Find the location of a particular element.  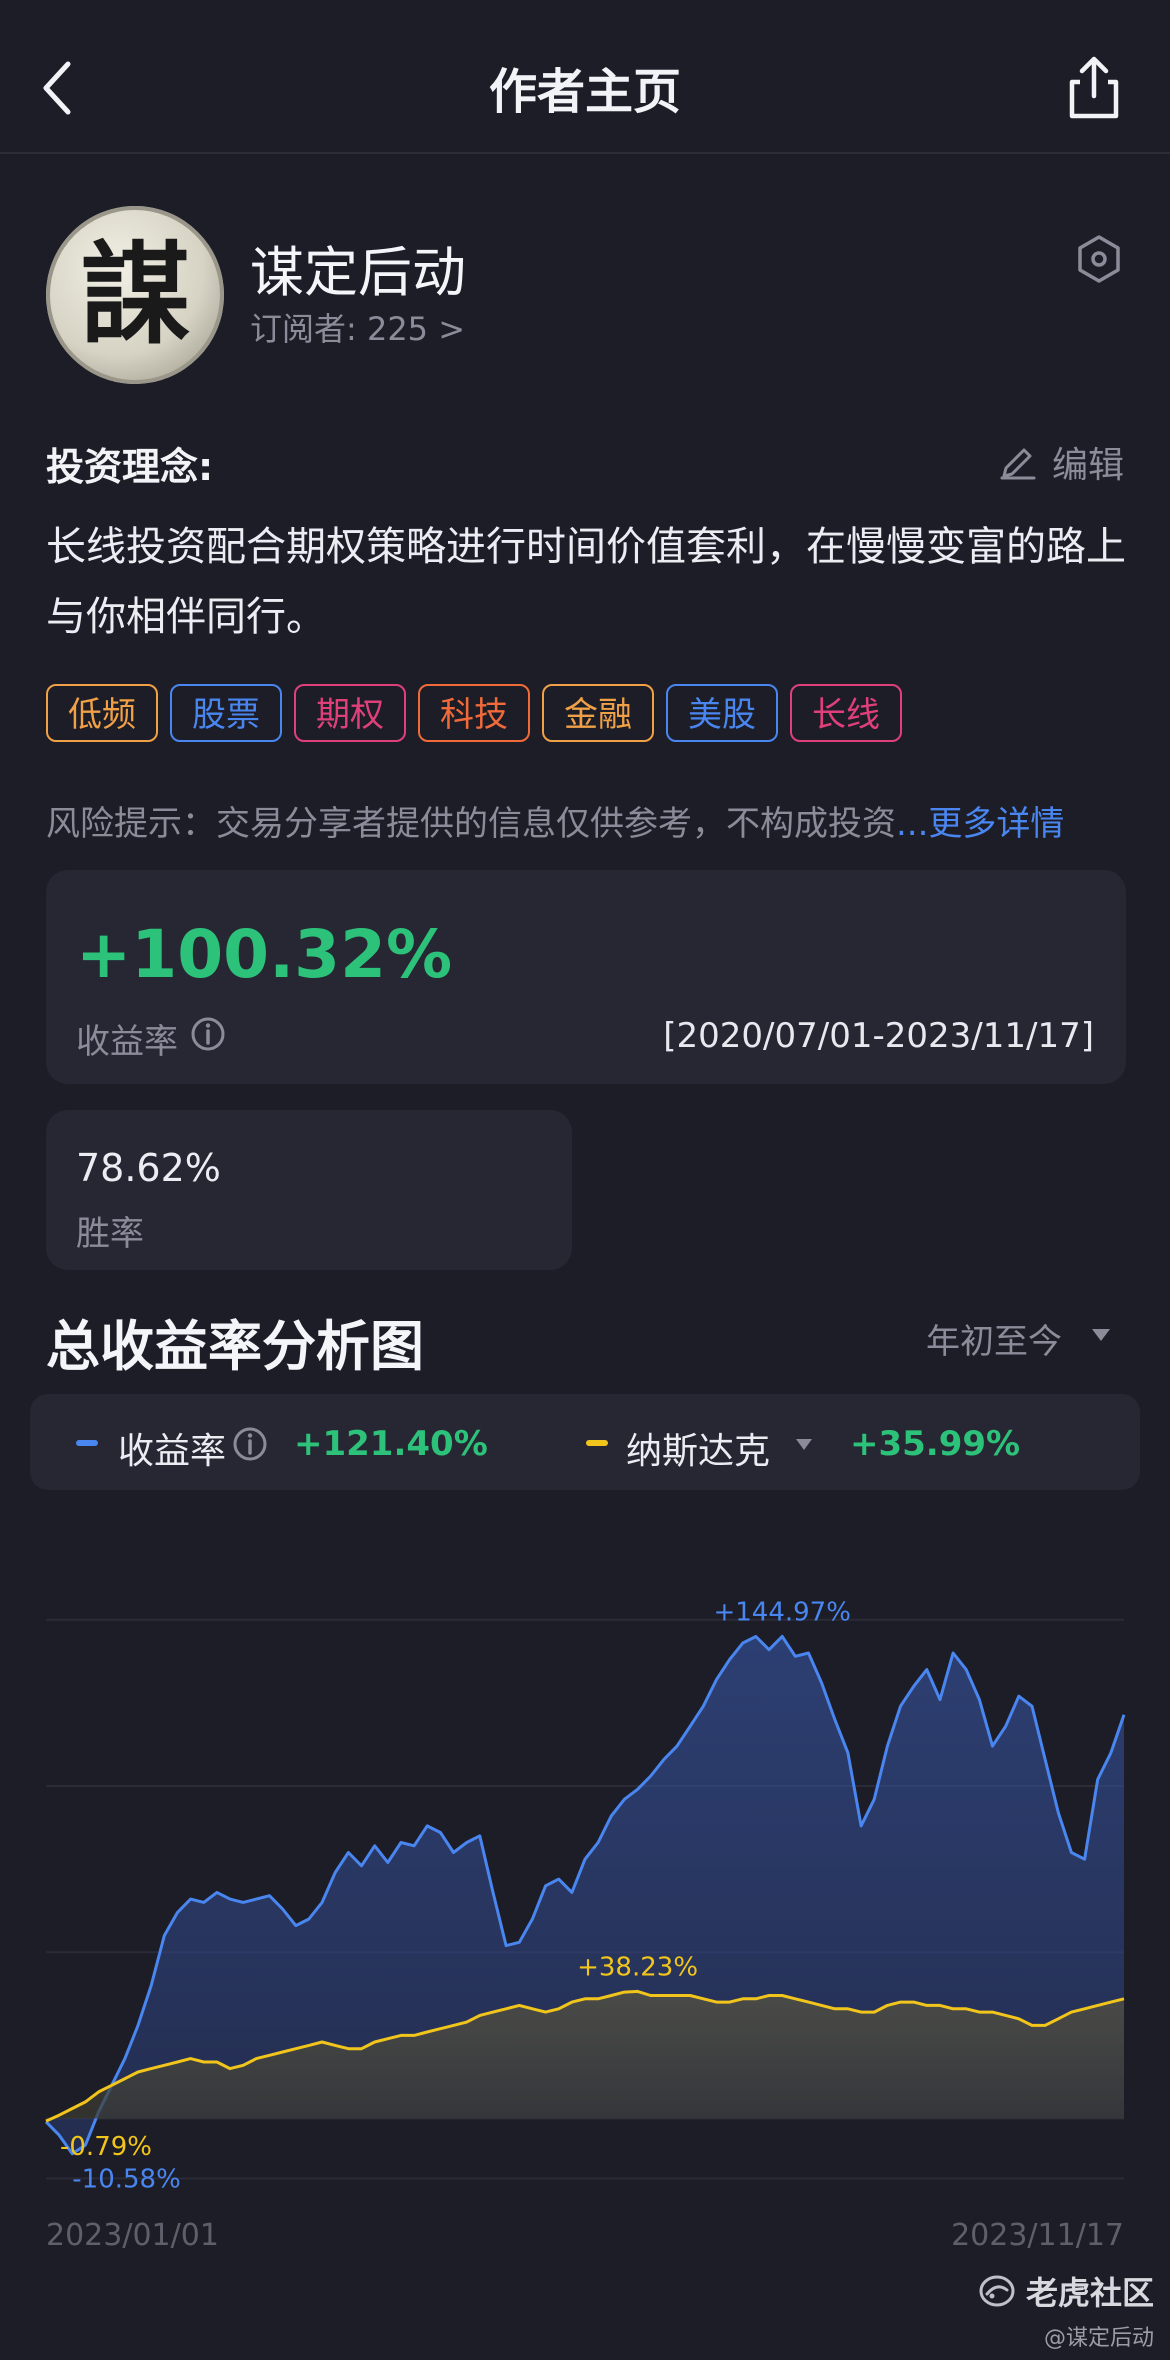

legend-swatch-return is located at coordinates (87, 1443).